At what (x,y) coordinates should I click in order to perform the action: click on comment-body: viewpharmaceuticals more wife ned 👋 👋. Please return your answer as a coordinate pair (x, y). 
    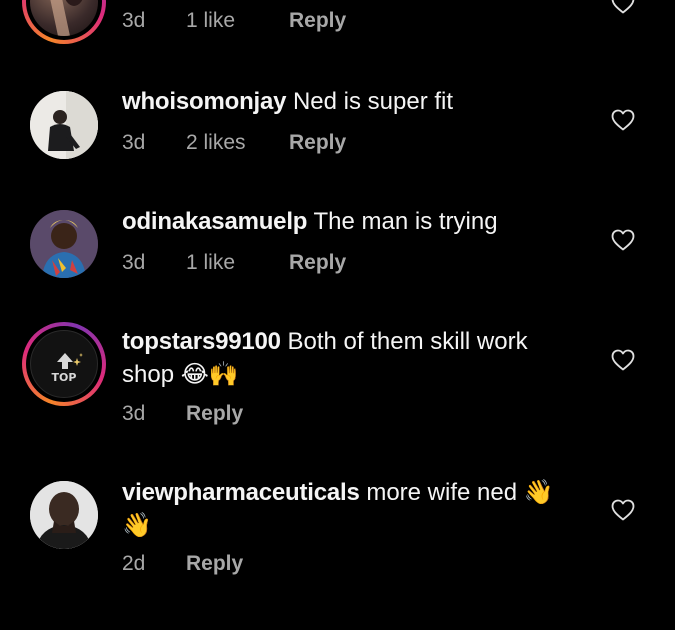
    Looking at the image, I should click on (352, 509).